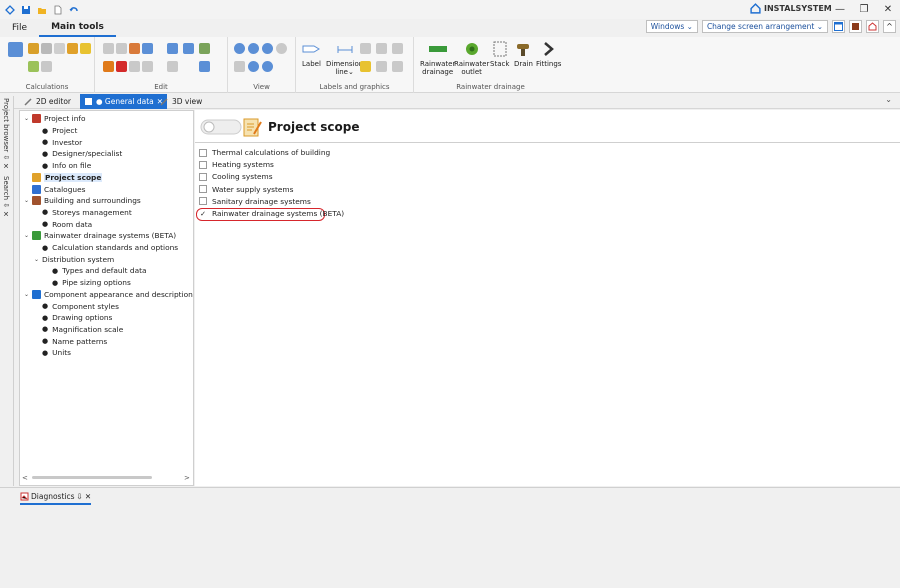  Describe the element at coordinates (236, 176) in the screenshot. I see `scope-checkbox-row: Cooling systems` at that location.